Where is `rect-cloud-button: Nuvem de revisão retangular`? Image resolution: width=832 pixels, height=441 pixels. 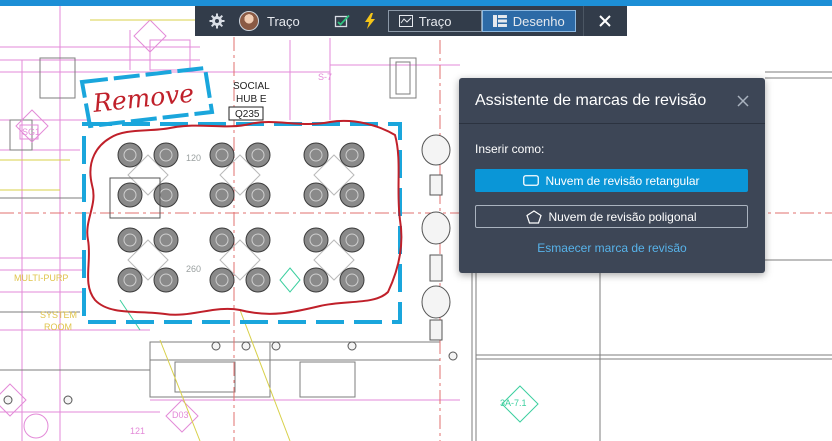 rect-cloud-button: Nuvem de revisão retangular is located at coordinates (611, 180).